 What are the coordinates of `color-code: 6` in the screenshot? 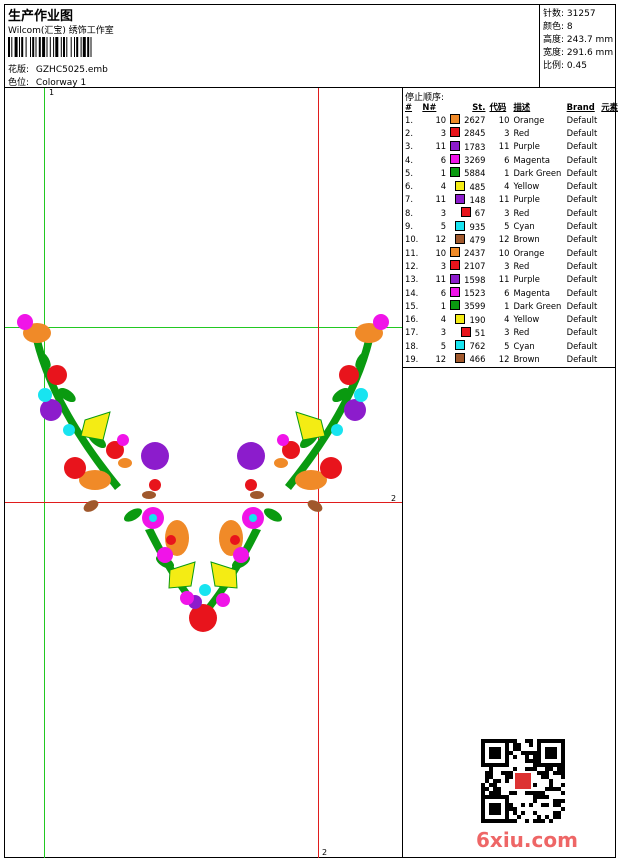 It's located at (507, 292).